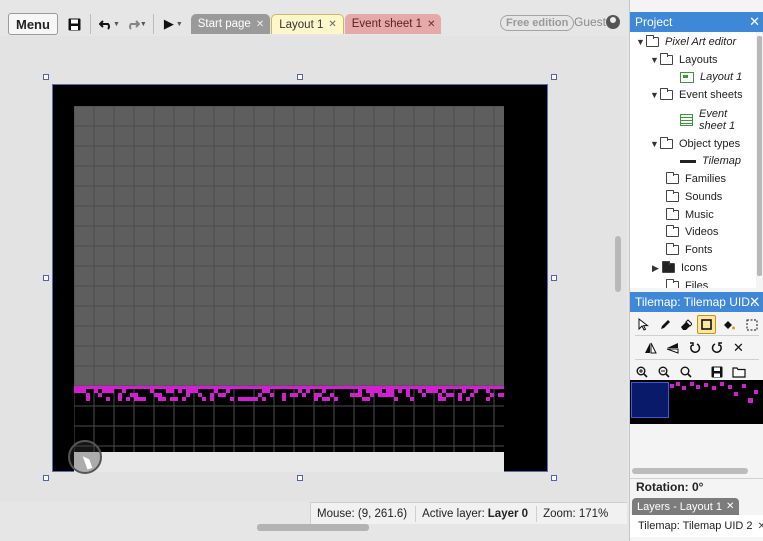 The width and height of the screenshot is (763, 541). Describe the element at coordinates (686, 506) in the screenshot. I see `tab-layers: Layers - Layout 1 ✕` at that location.